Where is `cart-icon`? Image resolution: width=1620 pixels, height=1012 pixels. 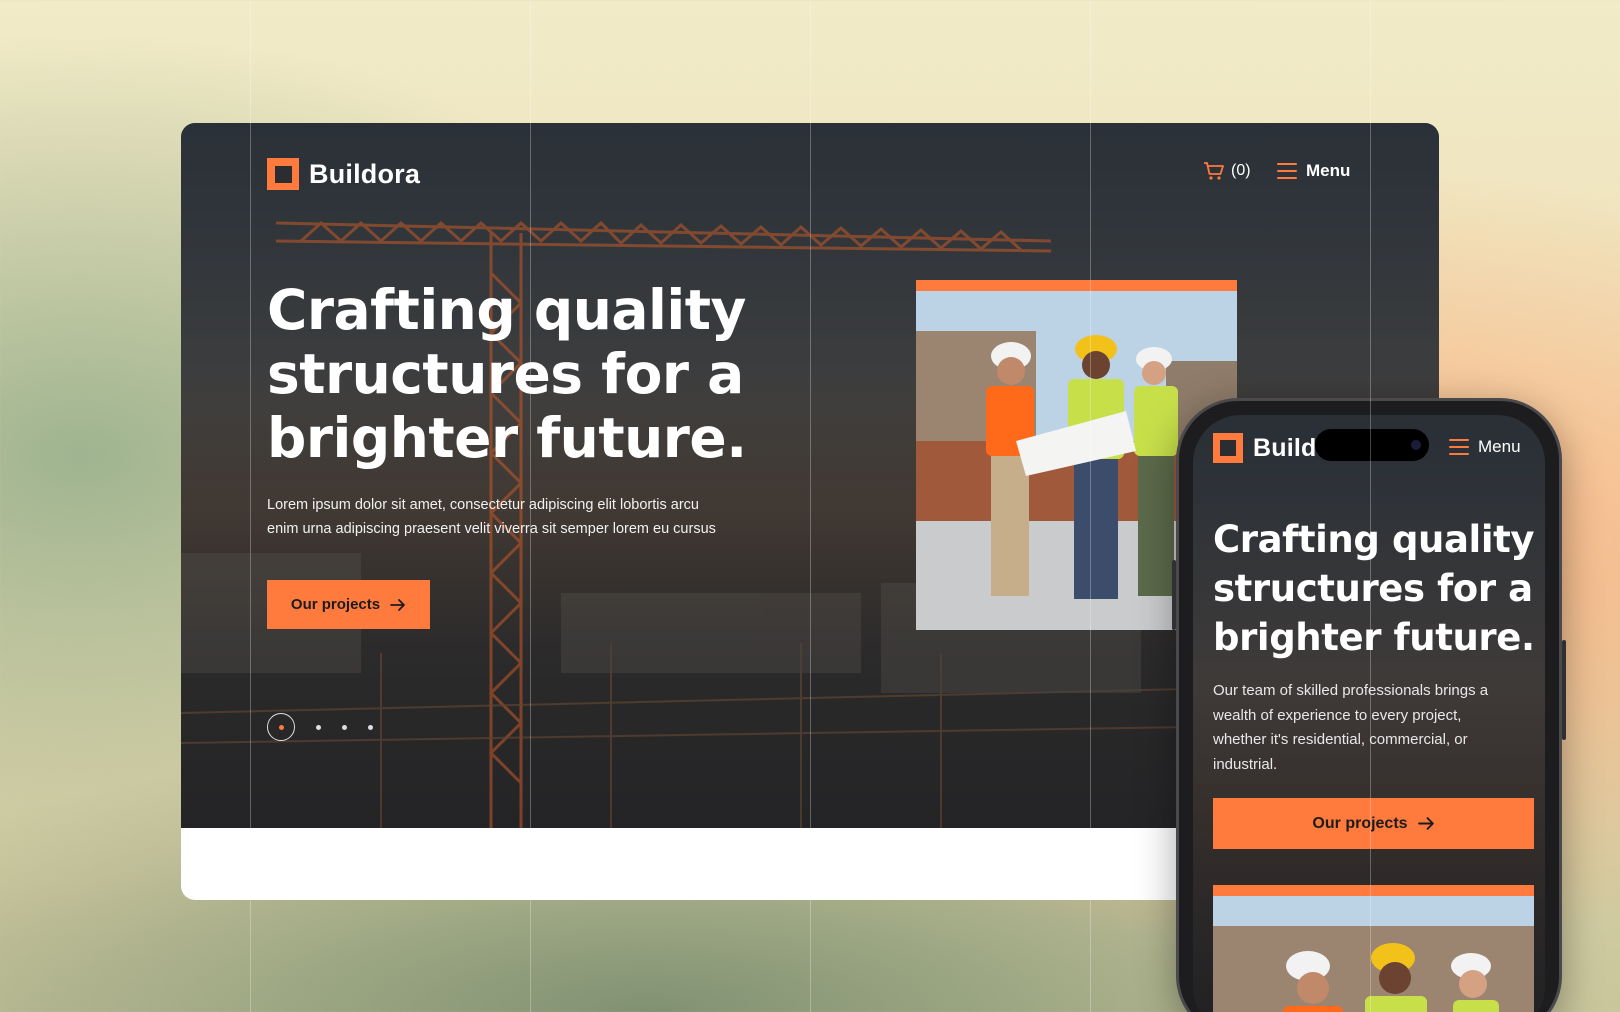
cart-icon is located at coordinates (1214, 171).